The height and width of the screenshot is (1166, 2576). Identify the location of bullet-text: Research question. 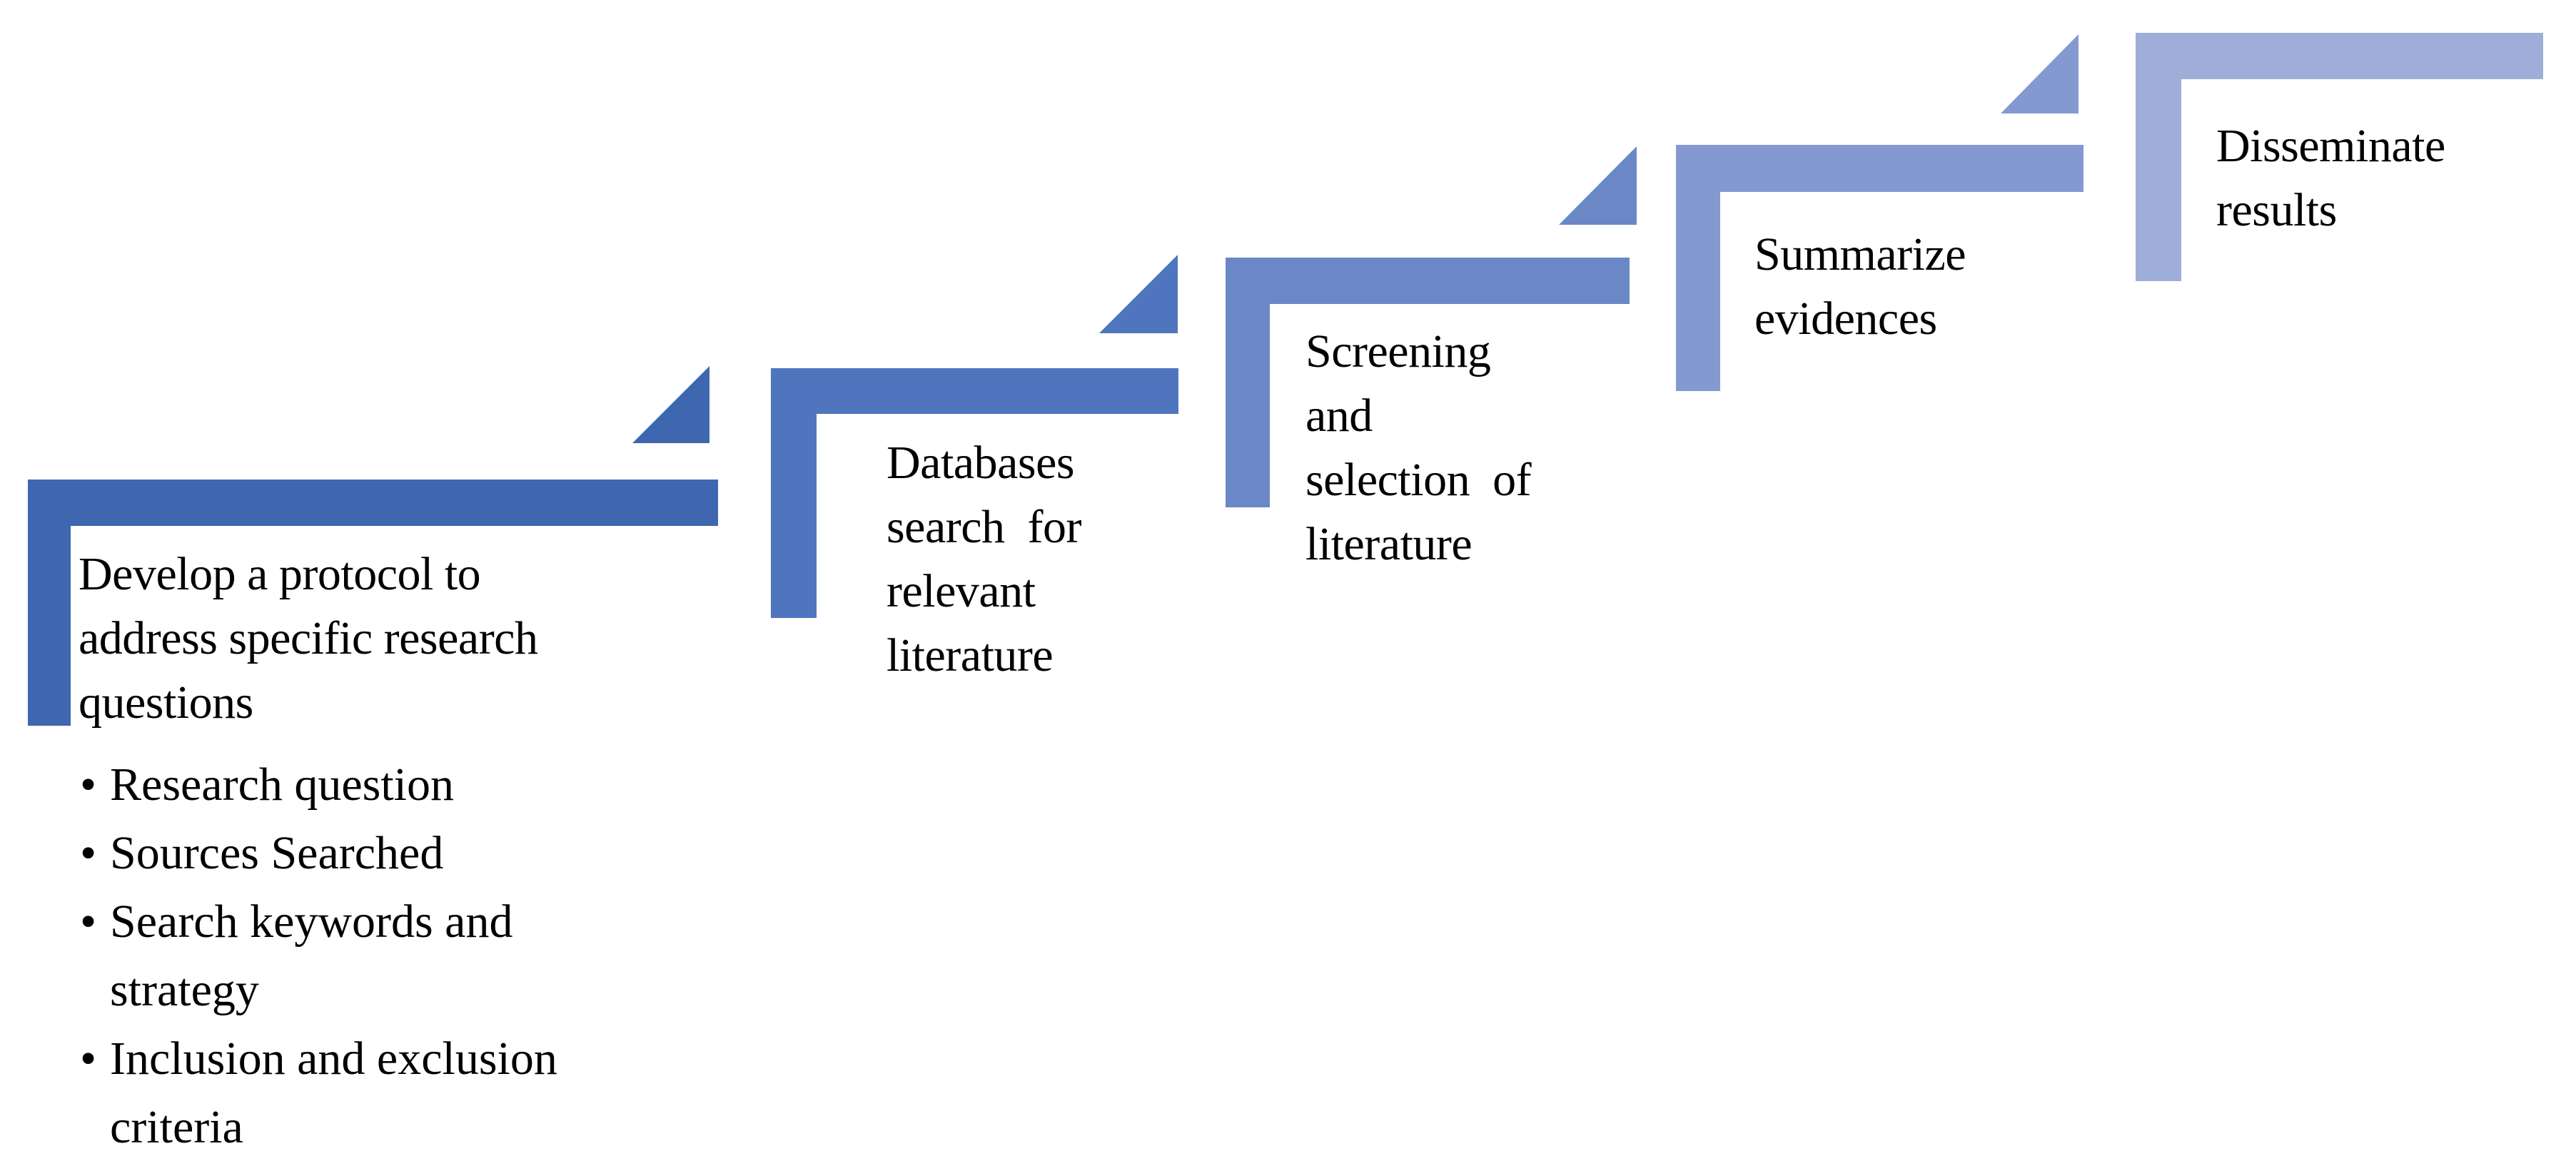
(282, 785).